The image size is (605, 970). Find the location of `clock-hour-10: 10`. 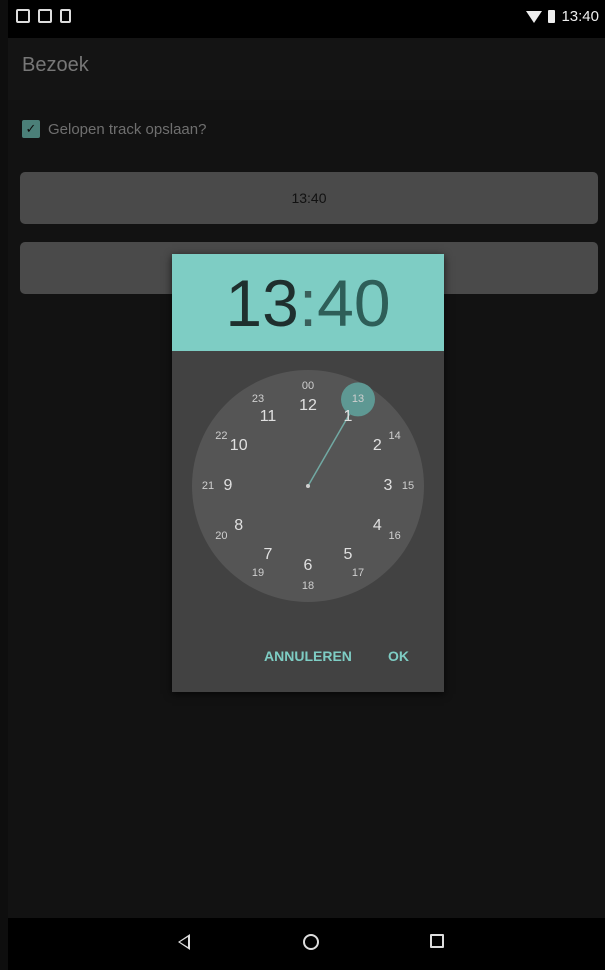

clock-hour-10: 10 is located at coordinates (239, 446).